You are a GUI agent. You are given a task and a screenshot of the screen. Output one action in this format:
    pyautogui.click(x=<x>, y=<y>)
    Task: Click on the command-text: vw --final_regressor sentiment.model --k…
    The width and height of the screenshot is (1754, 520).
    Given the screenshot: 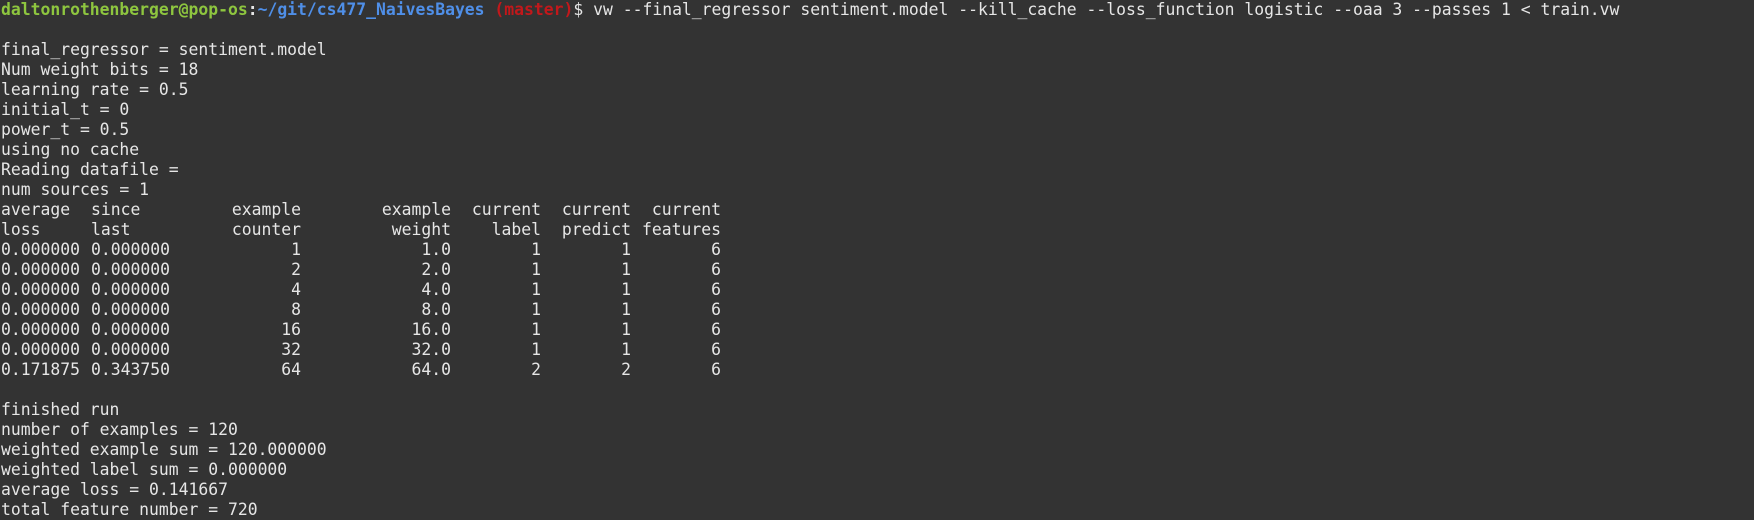 What is the action you would take?
    pyautogui.click(x=1106, y=9)
    